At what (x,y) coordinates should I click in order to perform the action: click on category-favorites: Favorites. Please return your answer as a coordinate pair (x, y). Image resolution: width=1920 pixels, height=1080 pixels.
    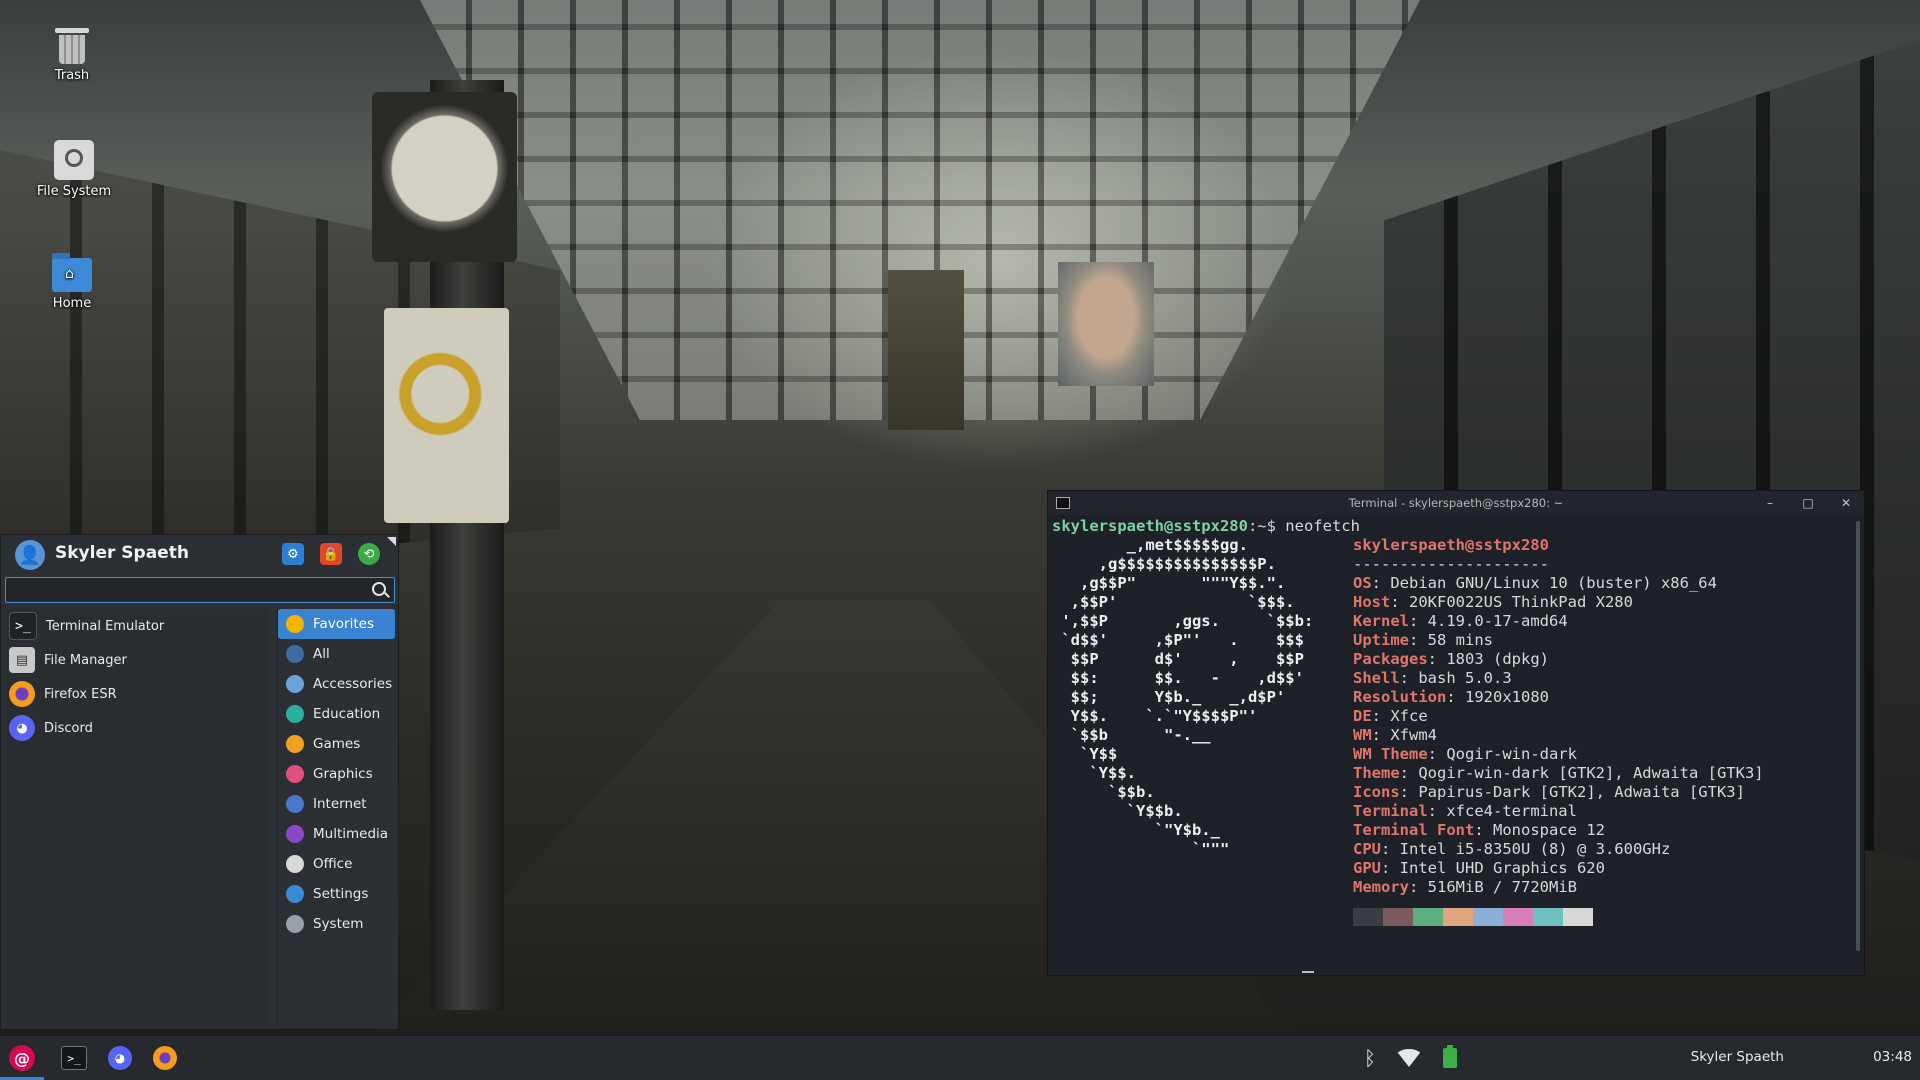
    Looking at the image, I should click on (336, 624).